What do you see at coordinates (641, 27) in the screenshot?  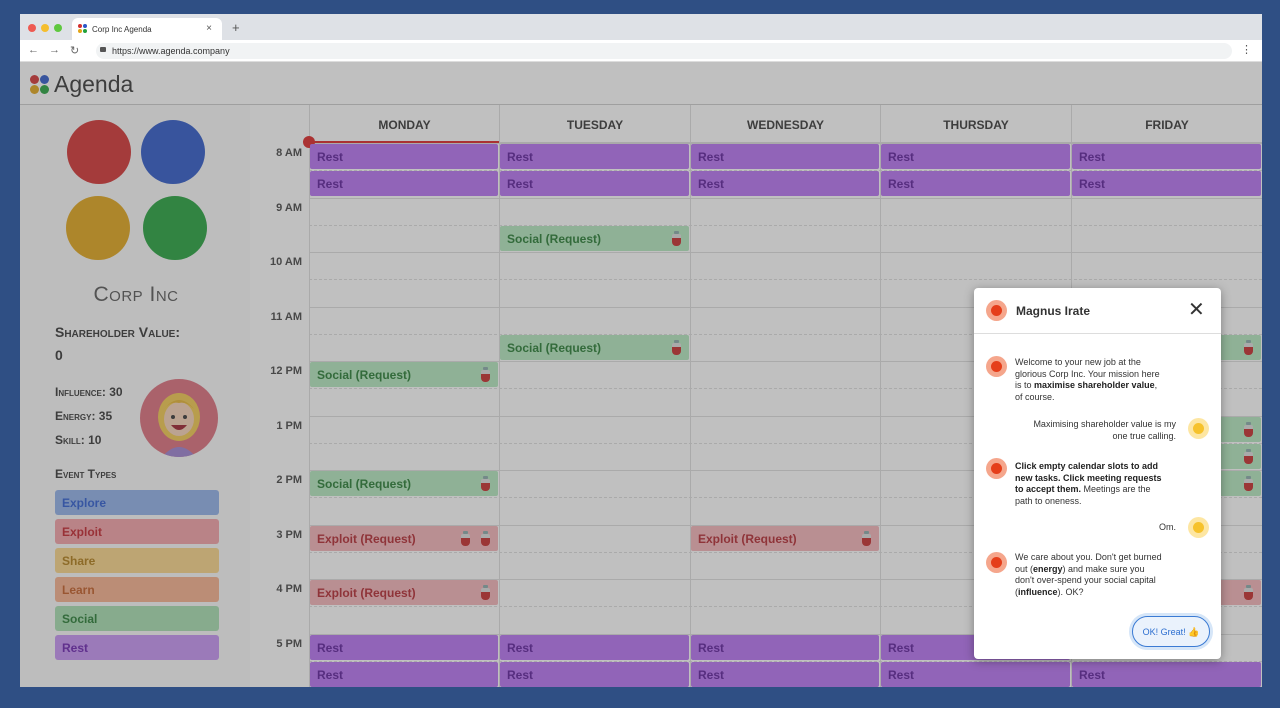 I see `tab-bar: Corp Inc Agenda × +` at bounding box center [641, 27].